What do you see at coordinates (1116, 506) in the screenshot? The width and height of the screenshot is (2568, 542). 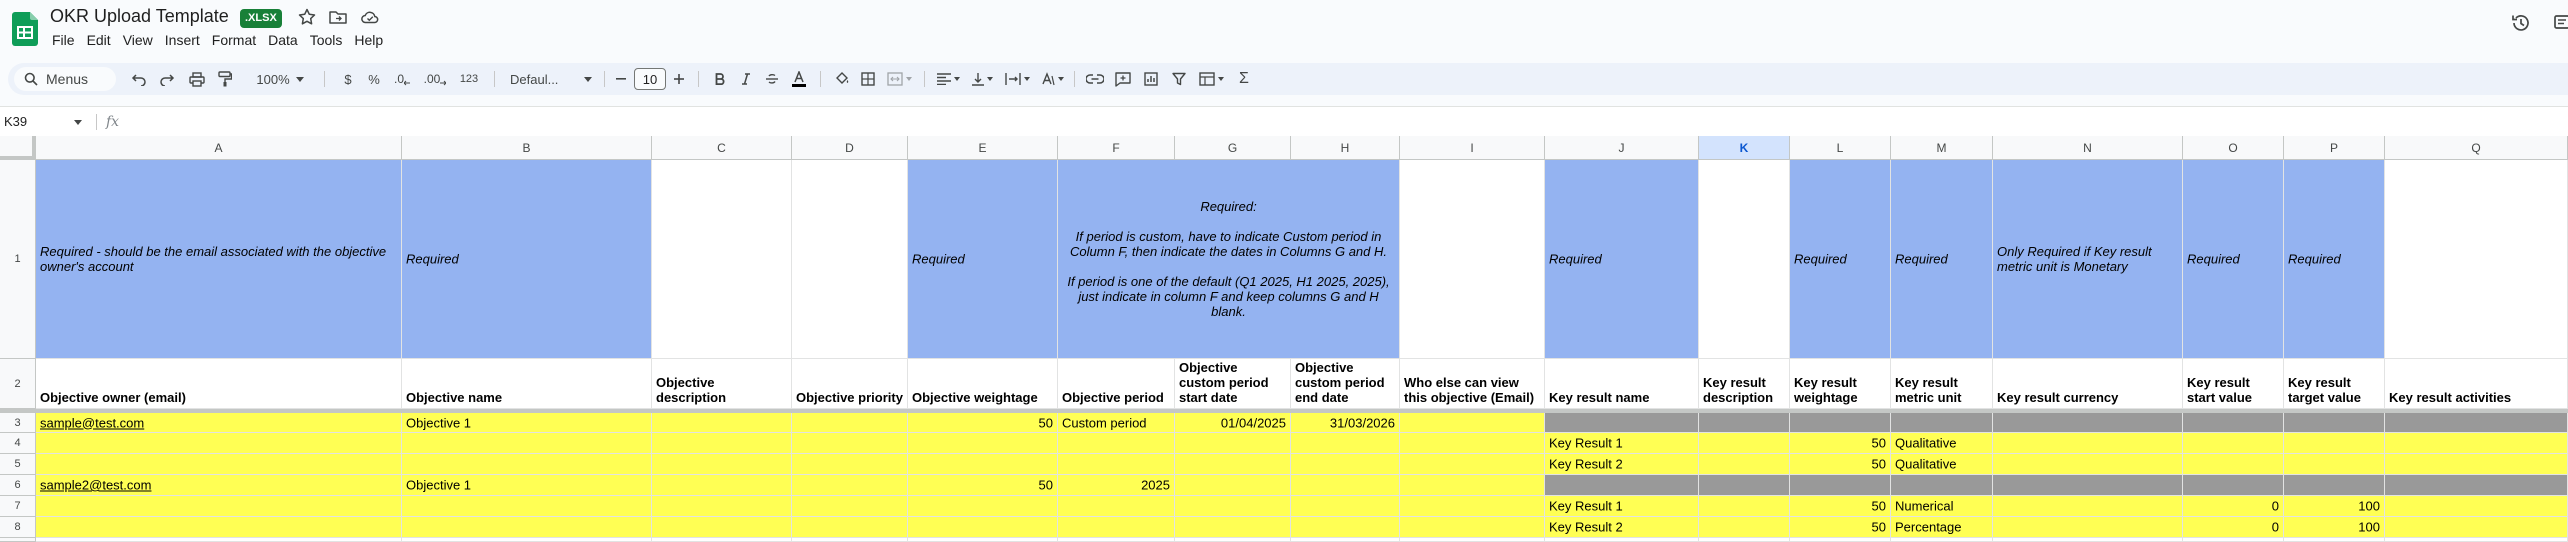 I see `cell-f7` at bounding box center [1116, 506].